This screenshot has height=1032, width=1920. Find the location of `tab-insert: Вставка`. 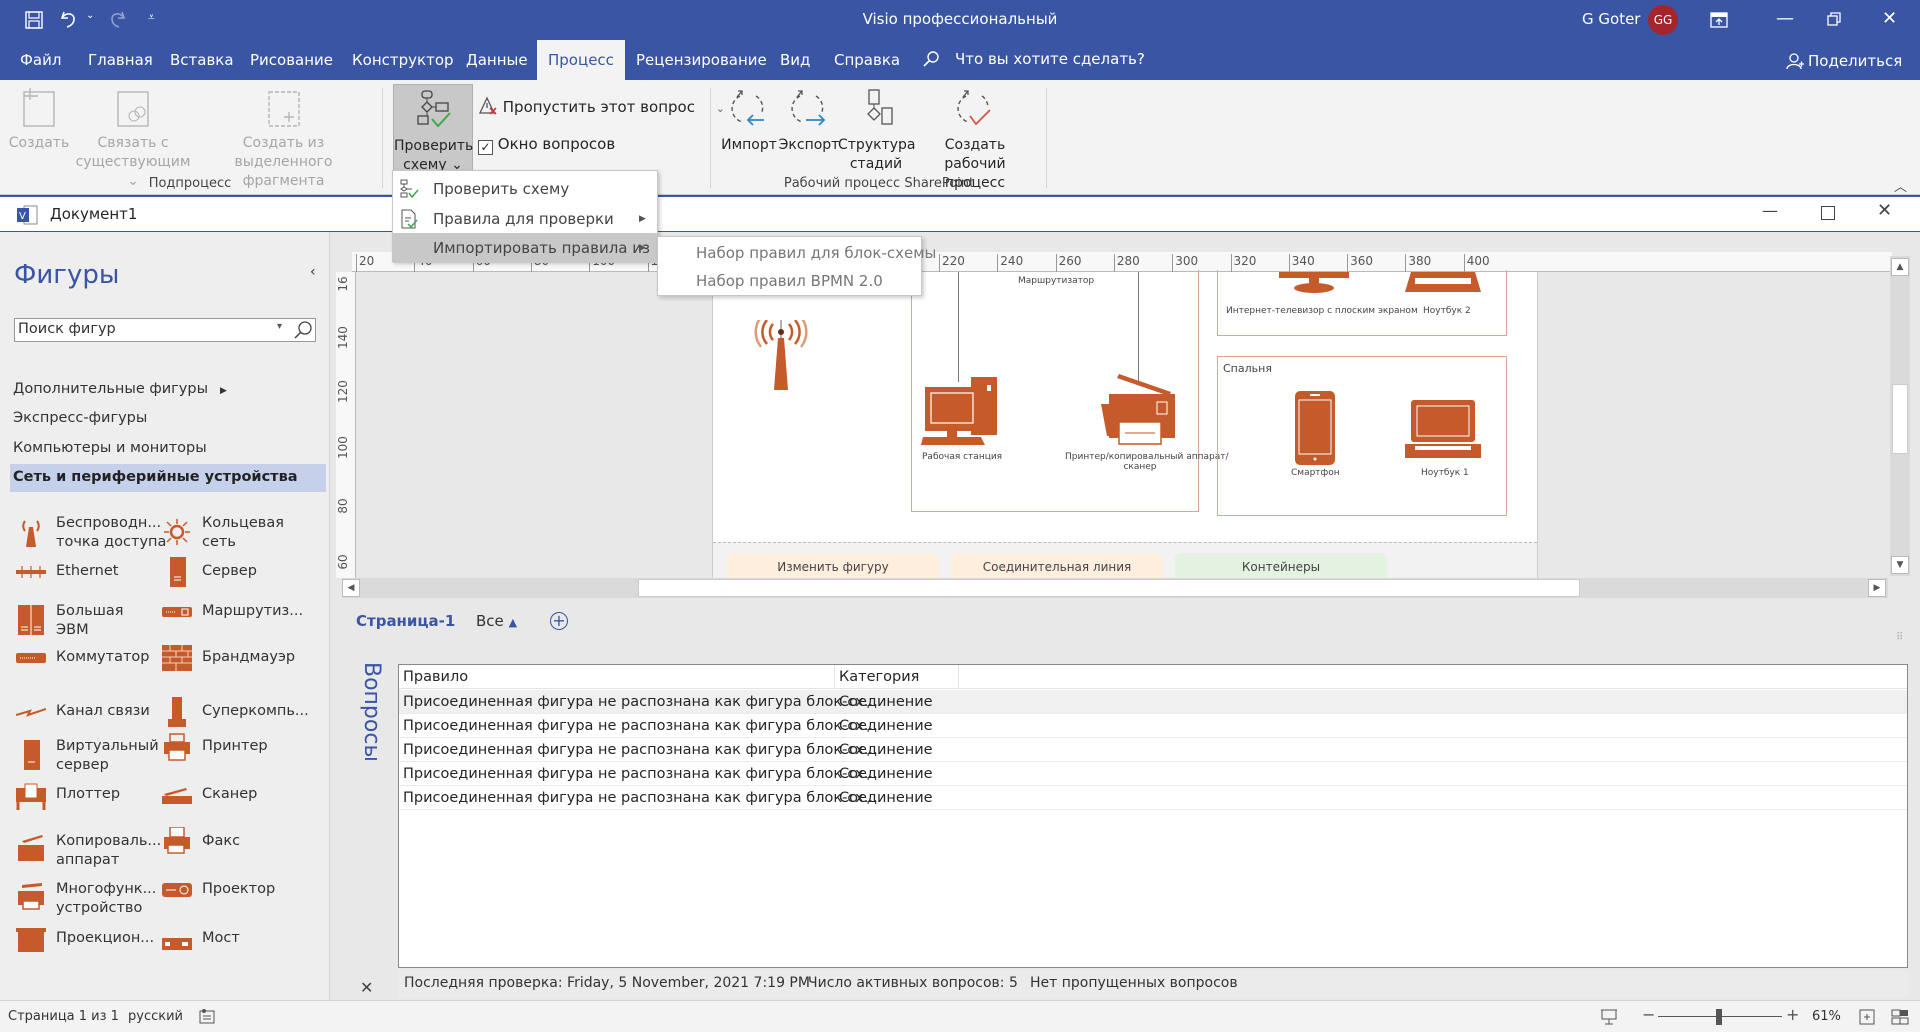

tab-insert: Вставка is located at coordinates (202, 60).